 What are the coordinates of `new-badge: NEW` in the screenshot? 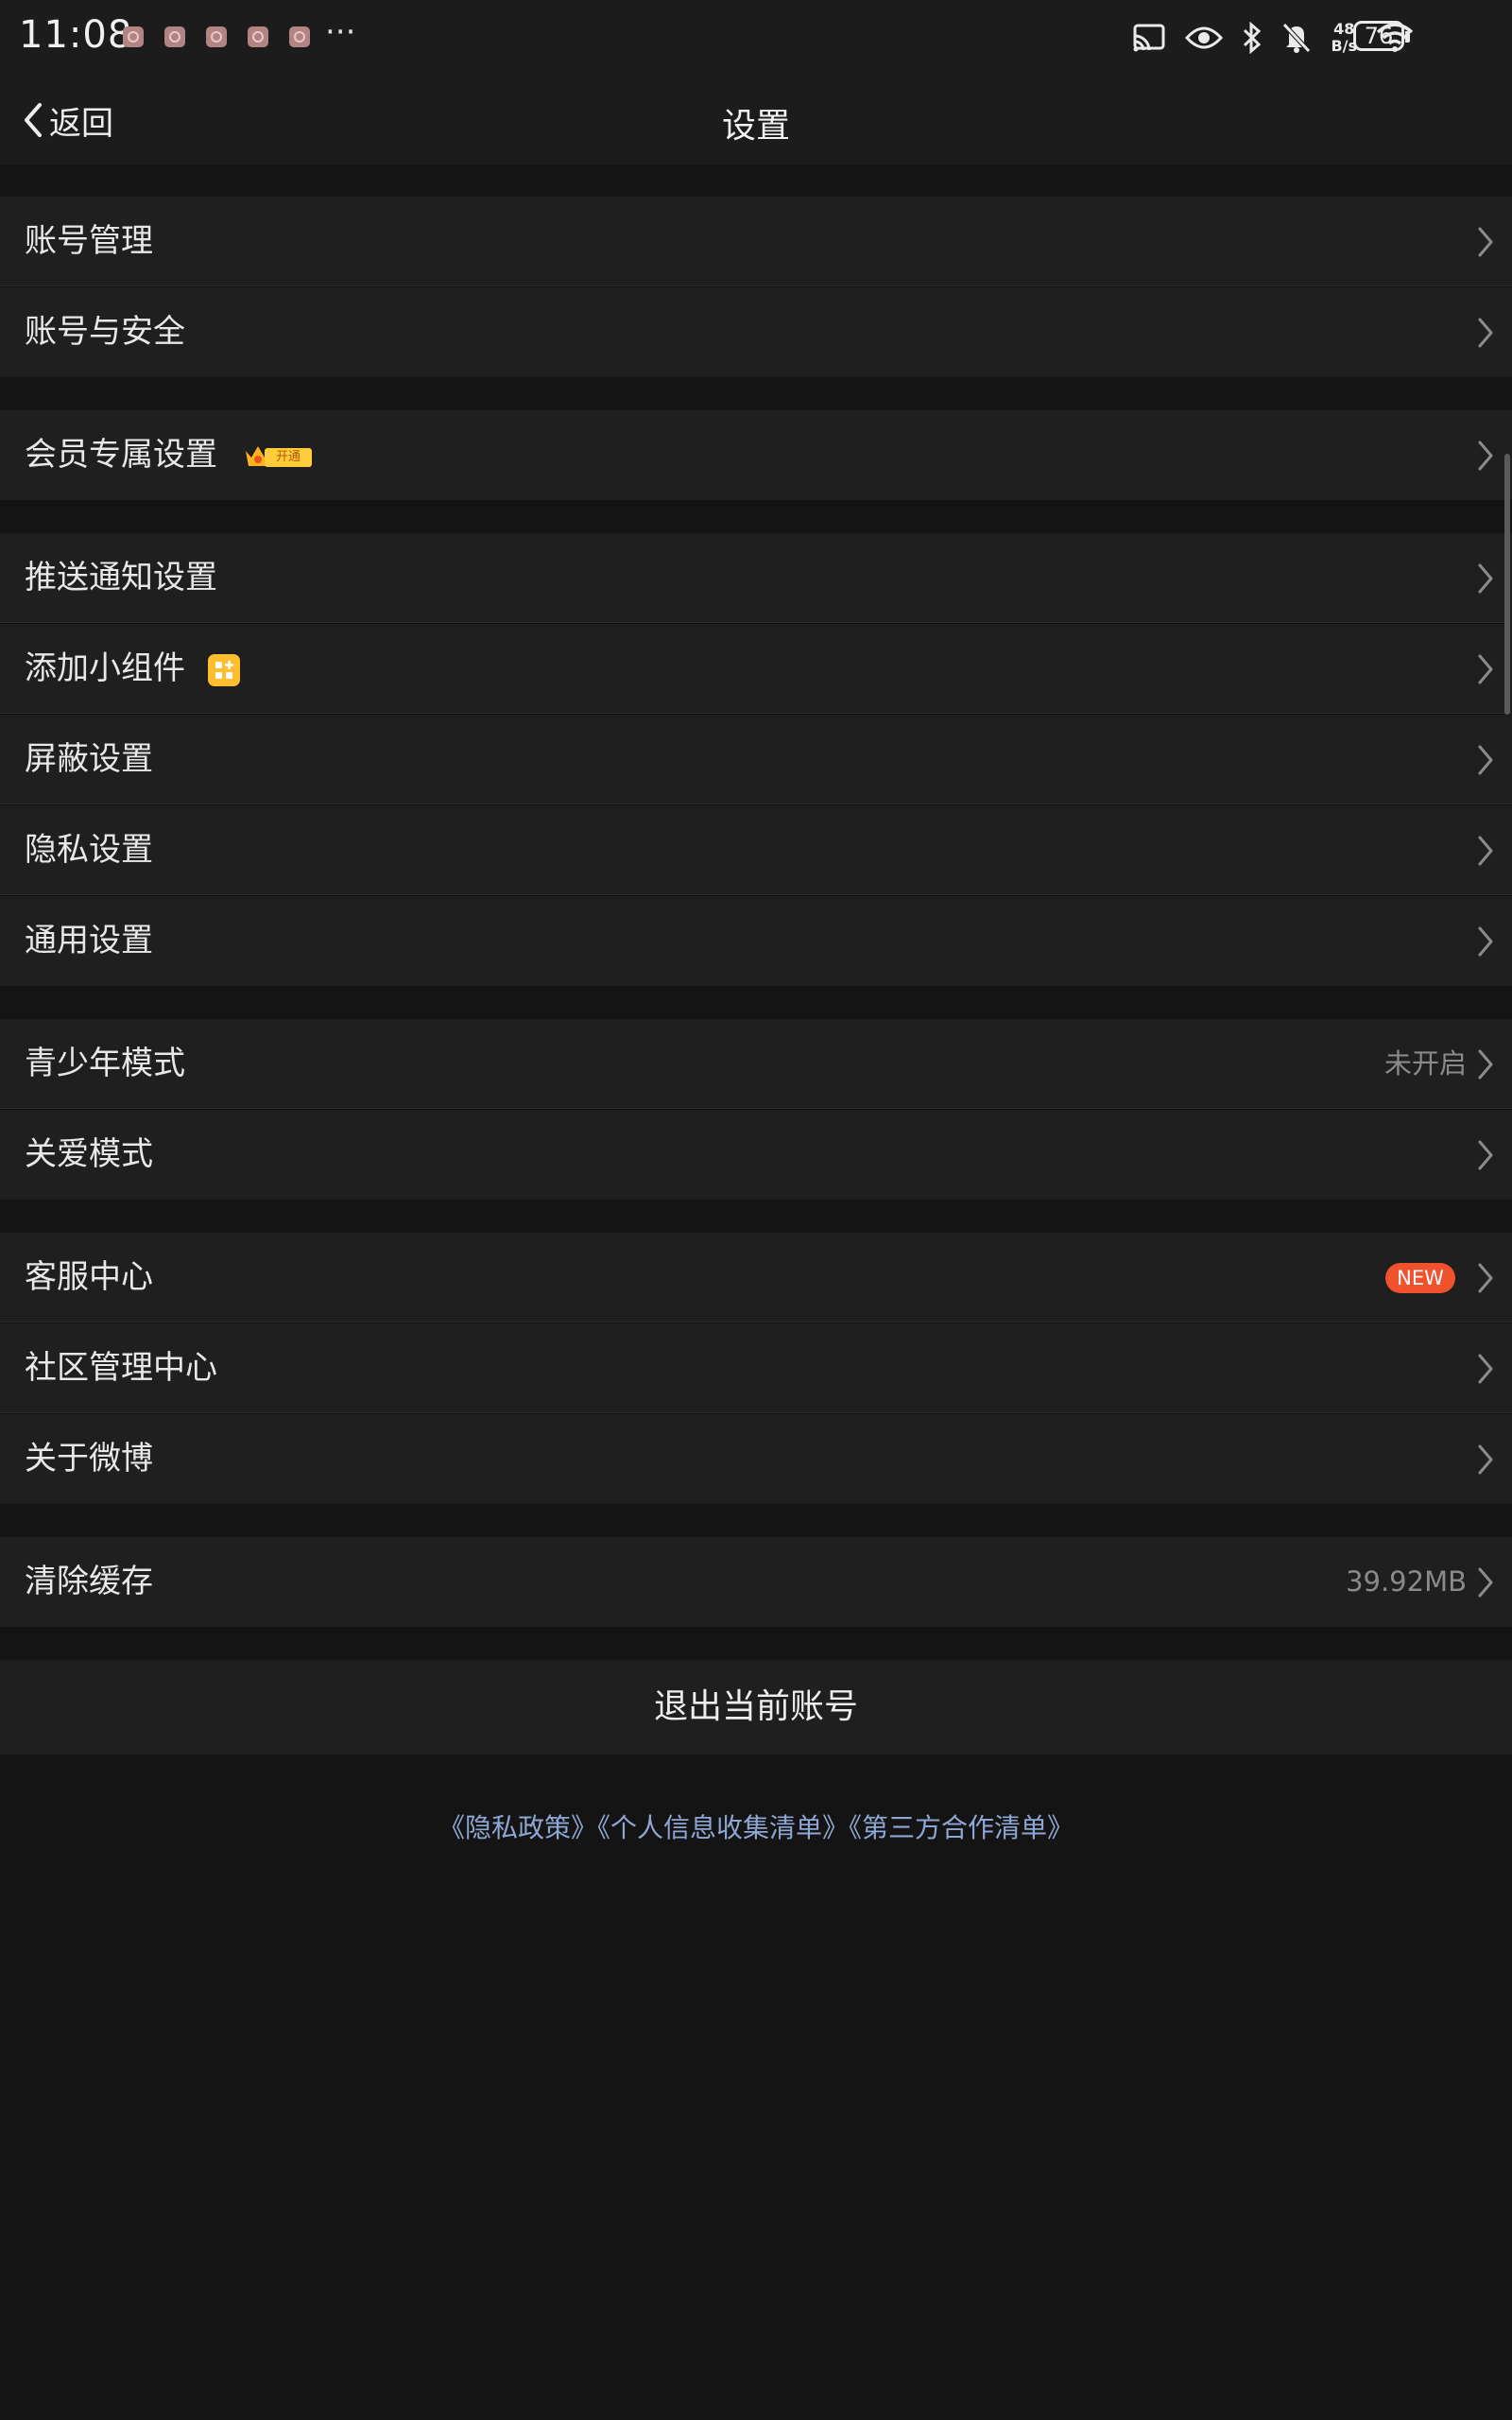 It's located at (1420, 1278).